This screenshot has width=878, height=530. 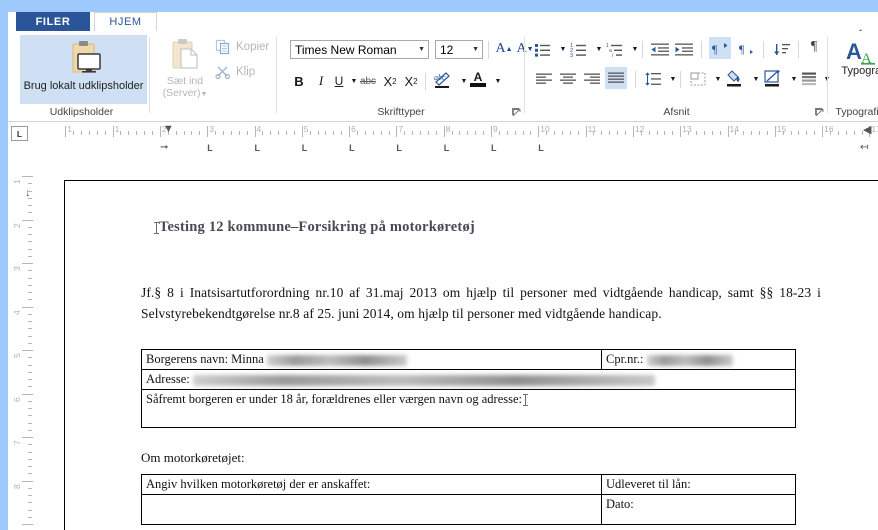 I want to click on align-right-icon, so click(x=592, y=79).